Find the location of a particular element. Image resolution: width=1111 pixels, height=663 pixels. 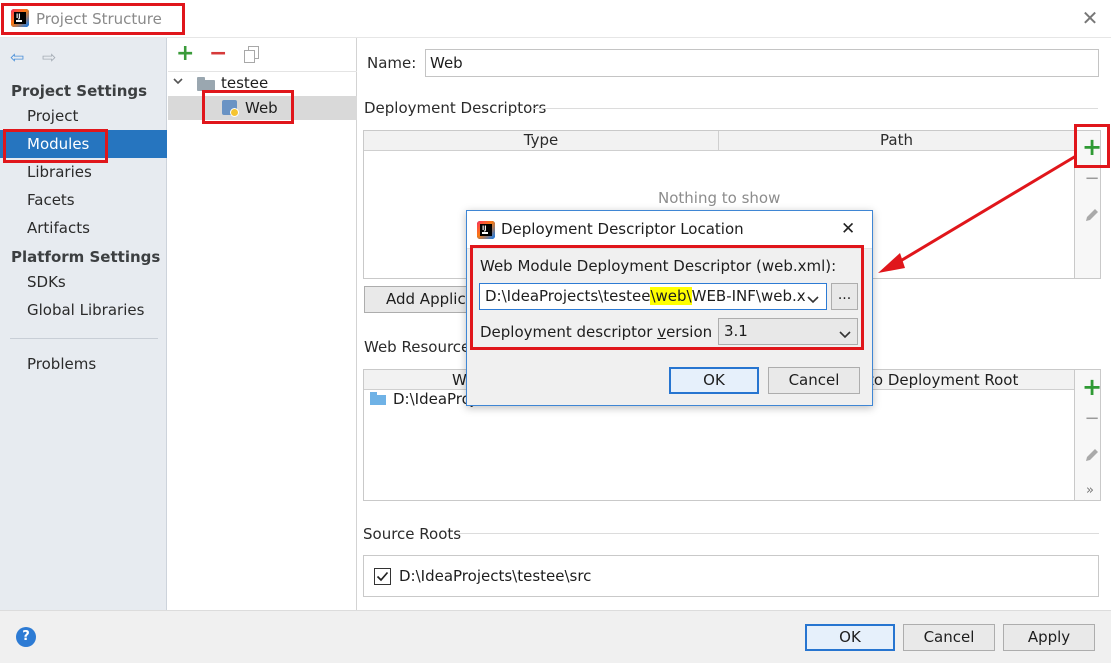

sidebar-item-project: Project is located at coordinates (52, 116).